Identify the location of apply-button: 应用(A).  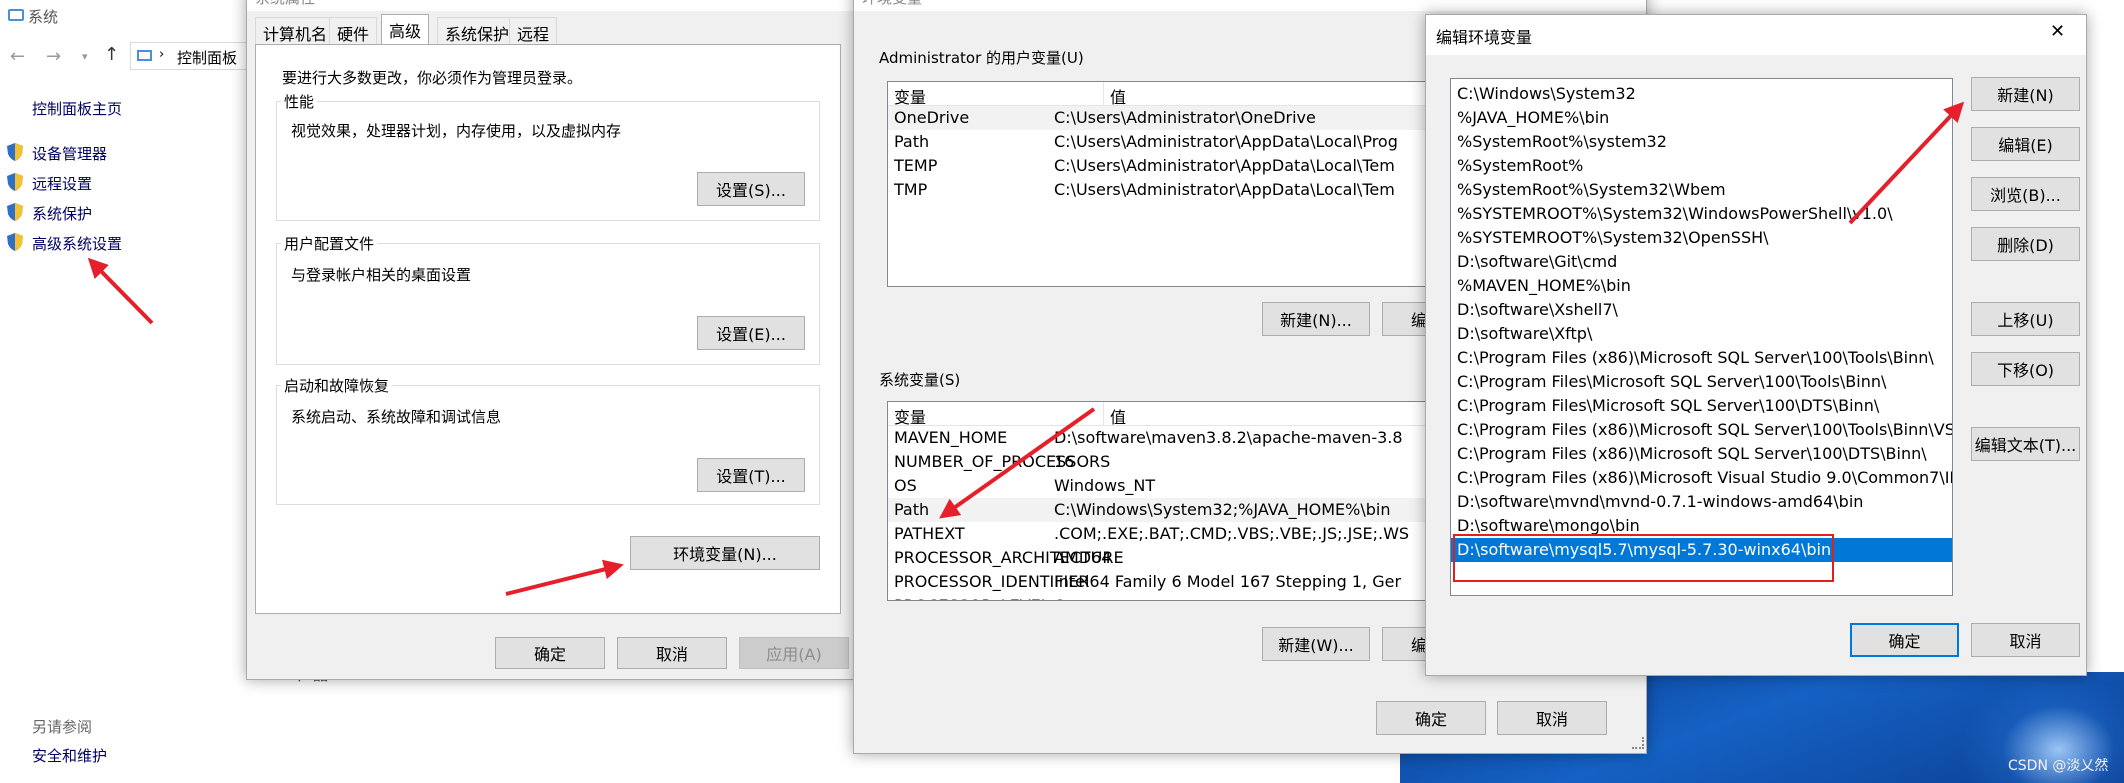
(794, 653).